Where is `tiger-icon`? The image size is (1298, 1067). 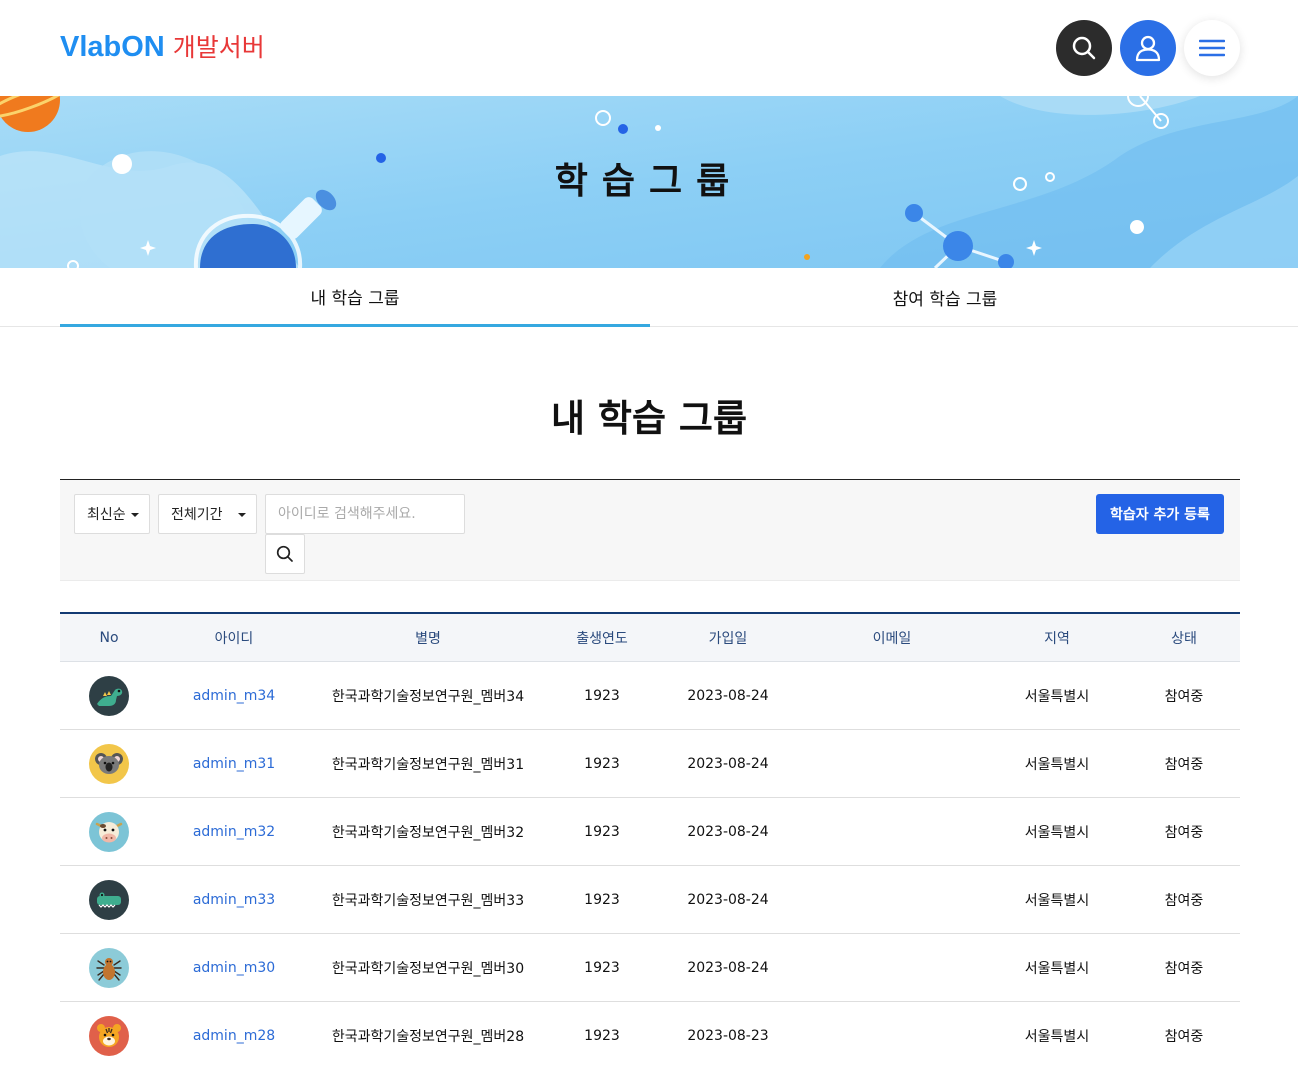 tiger-icon is located at coordinates (109, 1035).